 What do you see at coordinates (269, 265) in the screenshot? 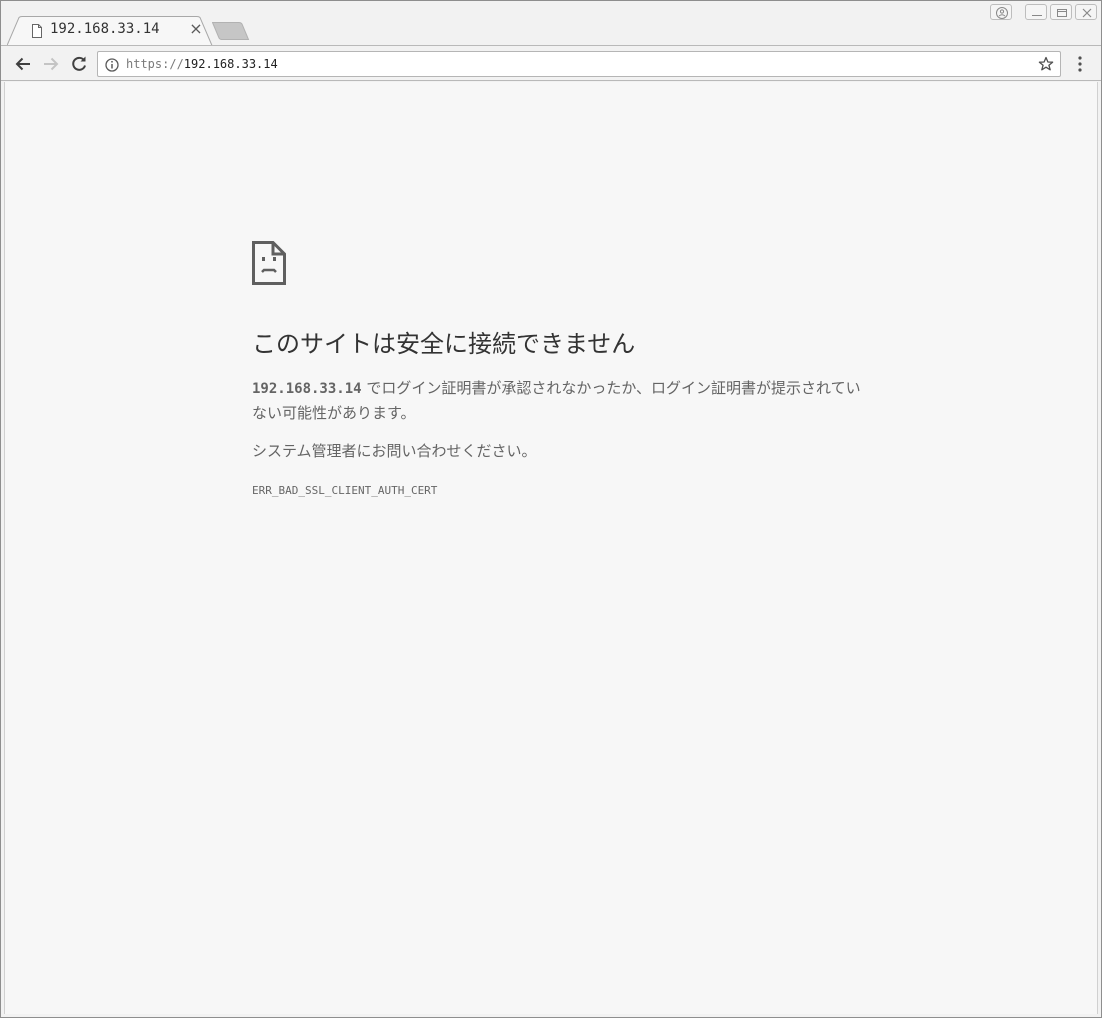
I see `sad-document-icon` at bounding box center [269, 265].